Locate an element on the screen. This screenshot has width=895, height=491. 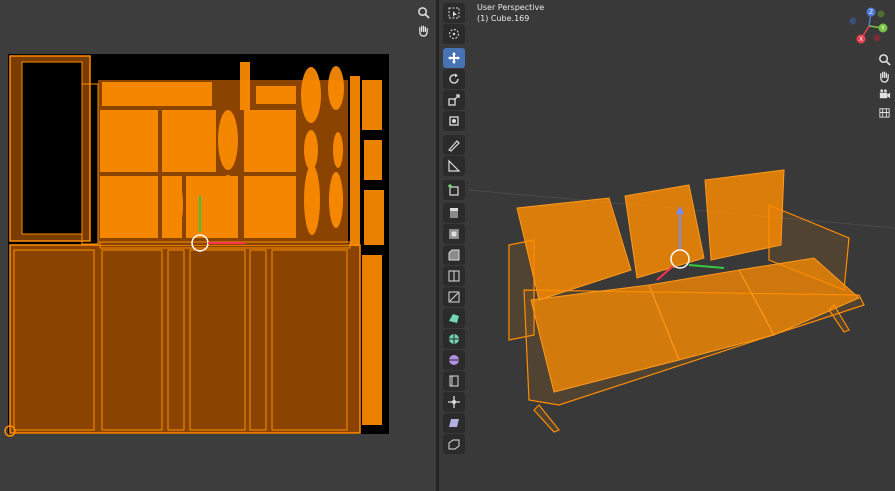
uv-hand-pan-icon is located at coordinates (423, 30).